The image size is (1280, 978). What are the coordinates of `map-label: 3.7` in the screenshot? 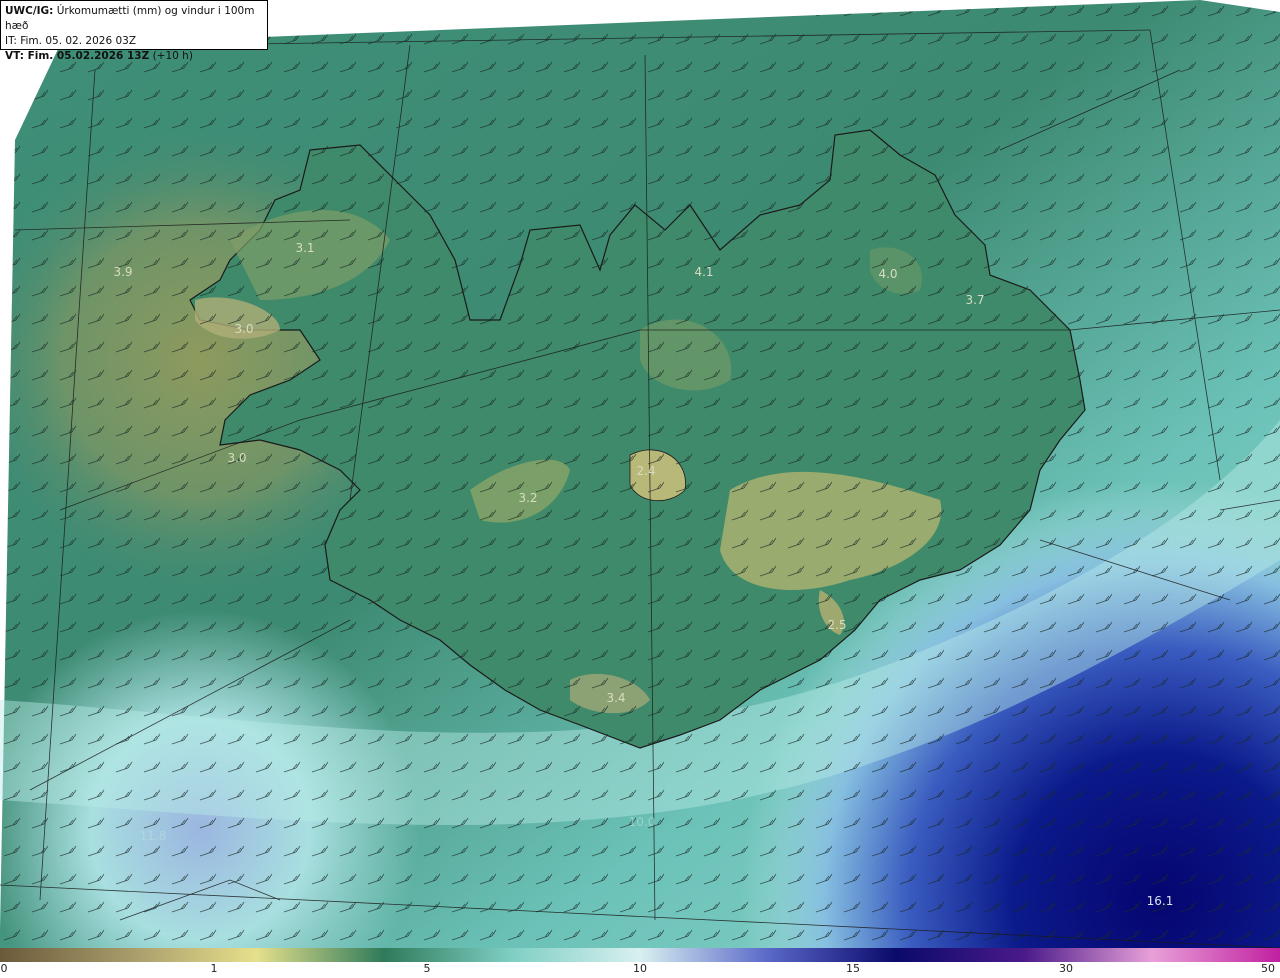 It's located at (974, 300).